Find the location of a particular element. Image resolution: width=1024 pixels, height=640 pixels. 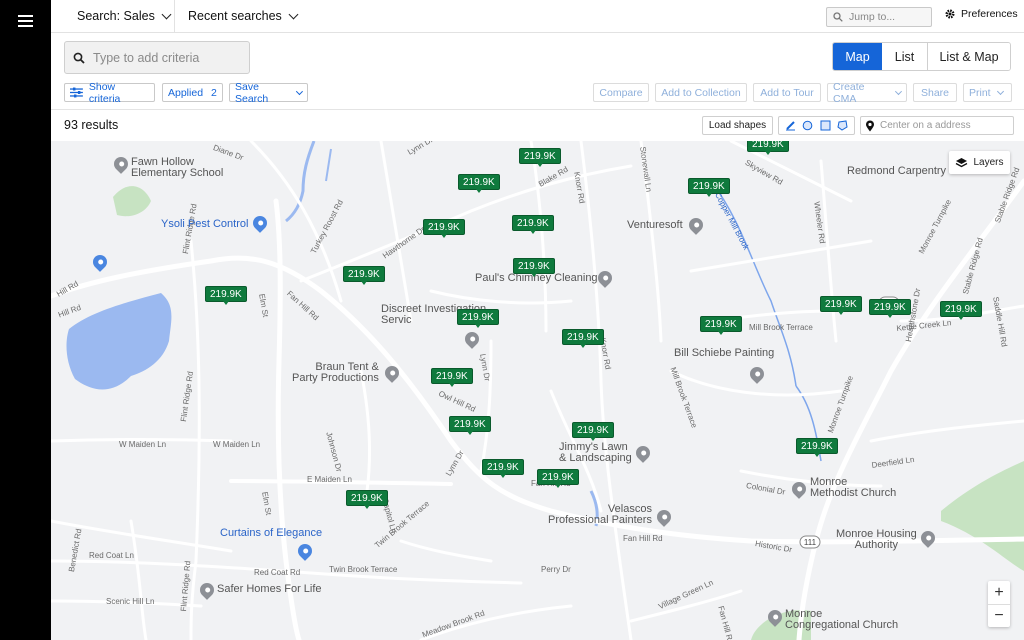

poi-monroe-congregational-church: Monroe Congregational Church is located at coordinates (841, 620).